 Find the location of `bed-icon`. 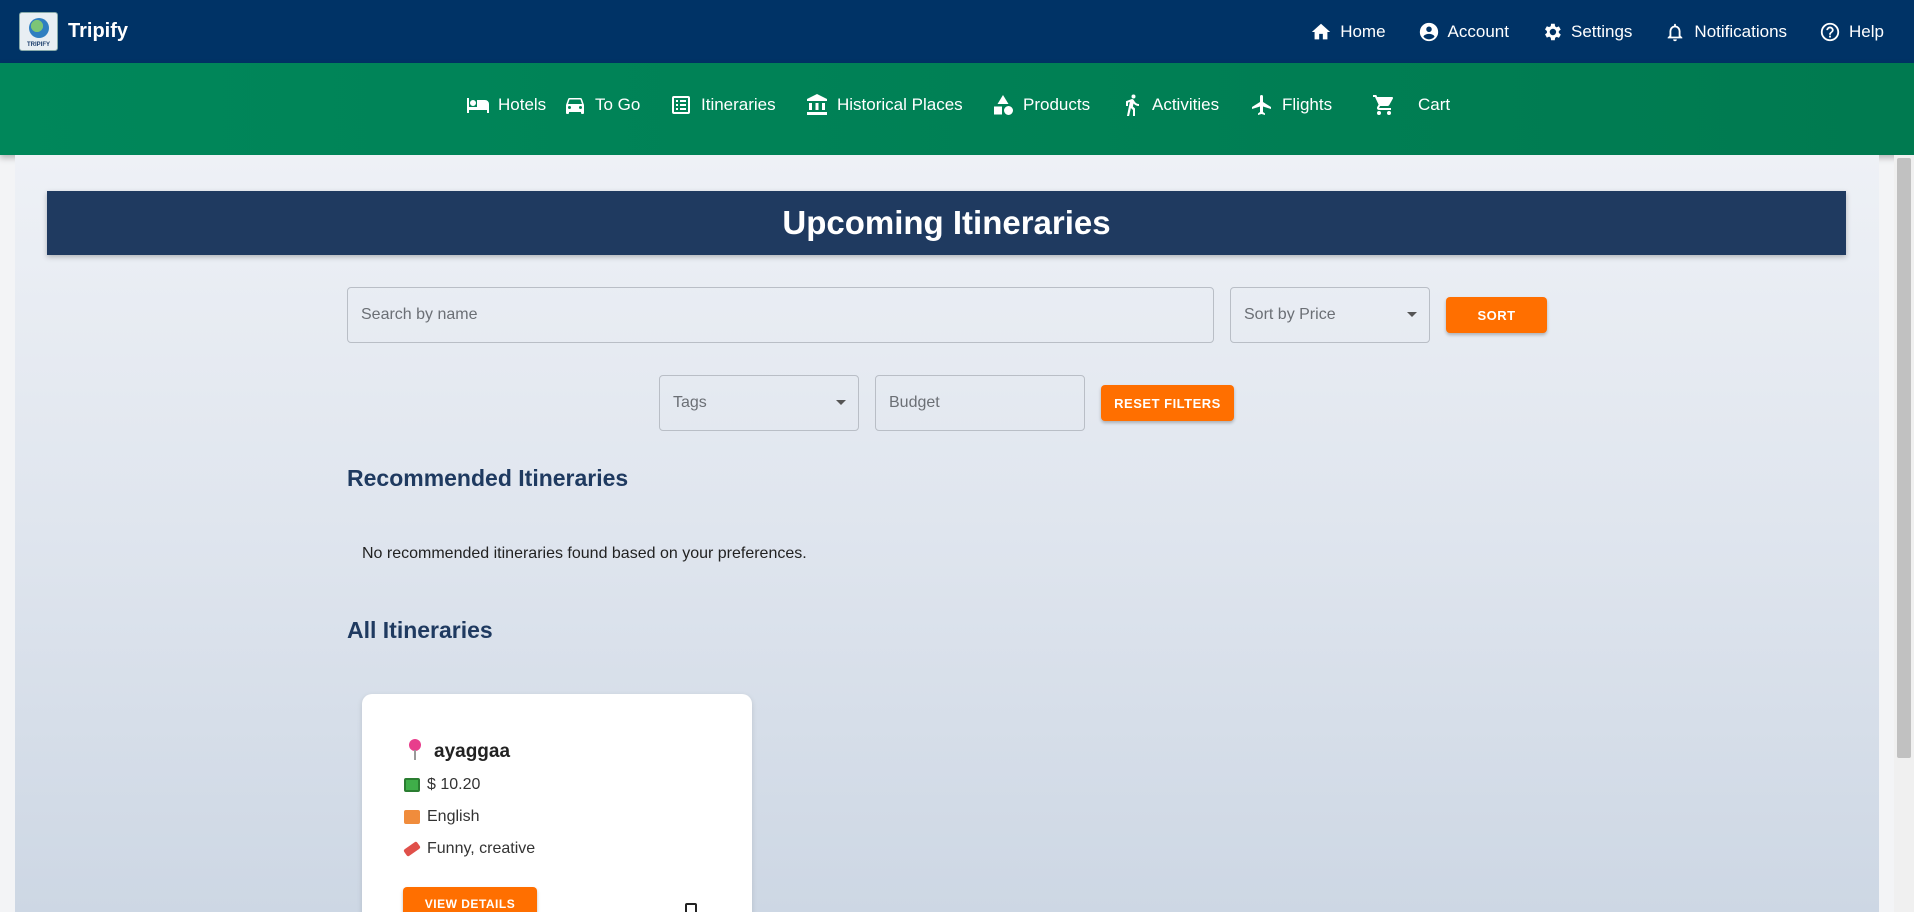

bed-icon is located at coordinates (478, 105).